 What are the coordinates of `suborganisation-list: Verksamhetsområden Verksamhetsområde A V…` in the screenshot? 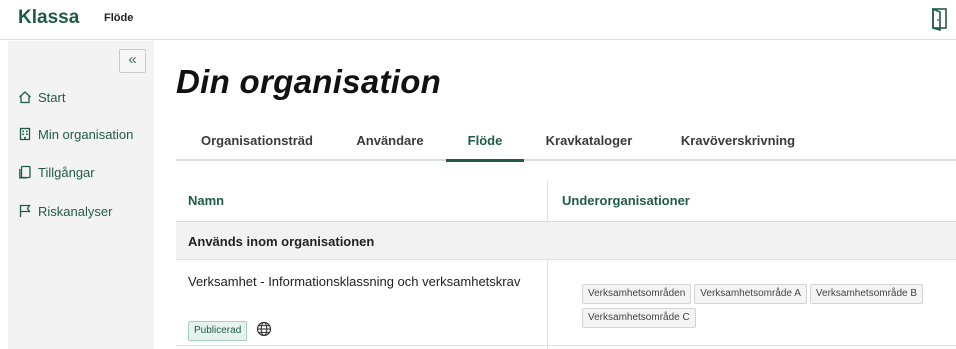 It's located at (767, 306).